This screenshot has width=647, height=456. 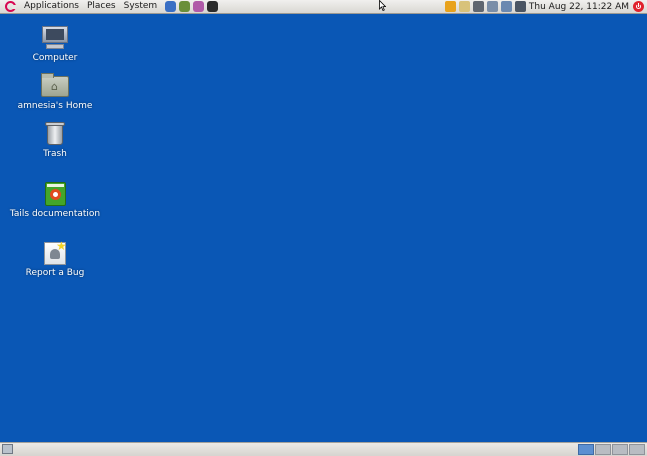 I want to click on browser-icon, so click(x=171, y=6).